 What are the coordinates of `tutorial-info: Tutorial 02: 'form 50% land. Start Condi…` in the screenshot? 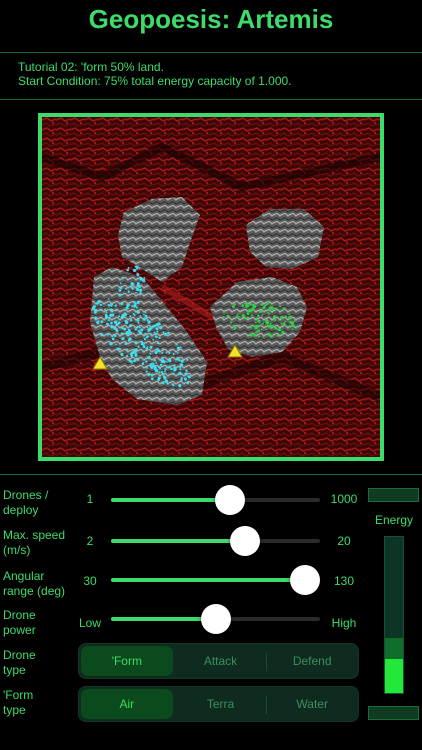 It's located at (155, 74).